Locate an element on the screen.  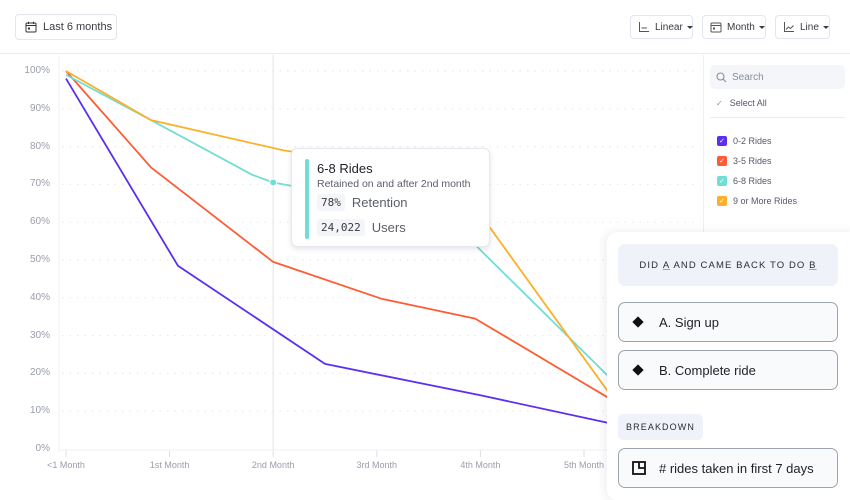
y-tick-label: 80% is located at coordinates (39, 146).